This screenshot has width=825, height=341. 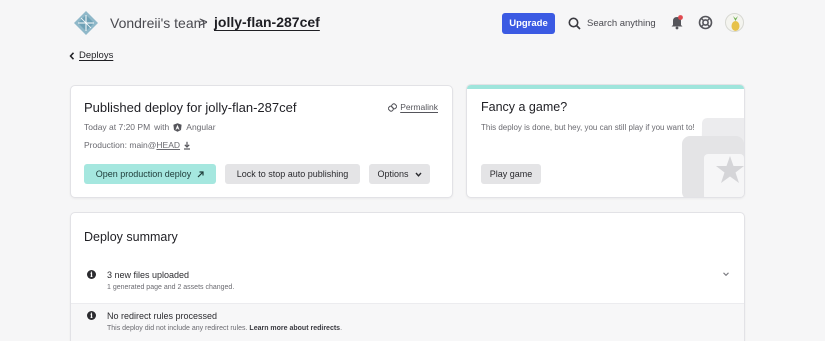 What do you see at coordinates (162, 316) in the screenshot?
I see `summary-row-title: No redirect rules processed` at bounding box center [162, 316].